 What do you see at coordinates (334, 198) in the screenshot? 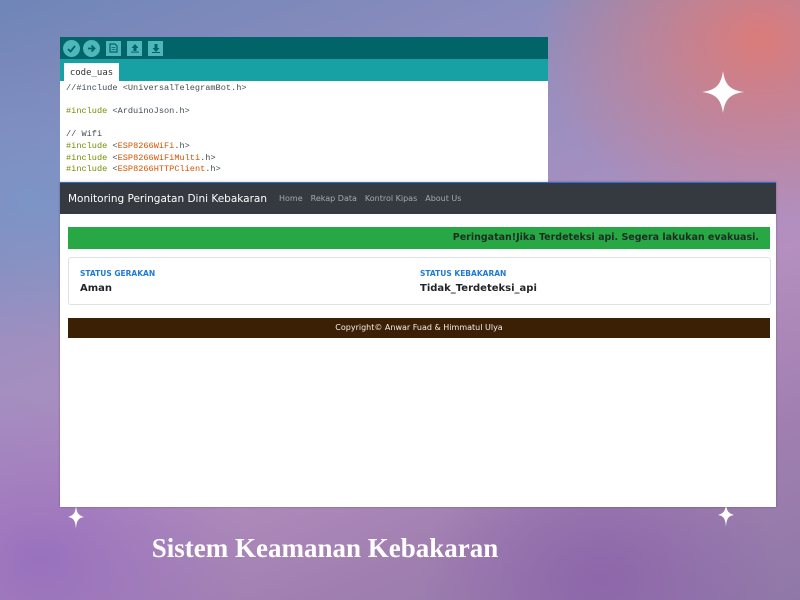
I see `nav-rekap-data: Rekap Data` at bounding box center [334, 198].